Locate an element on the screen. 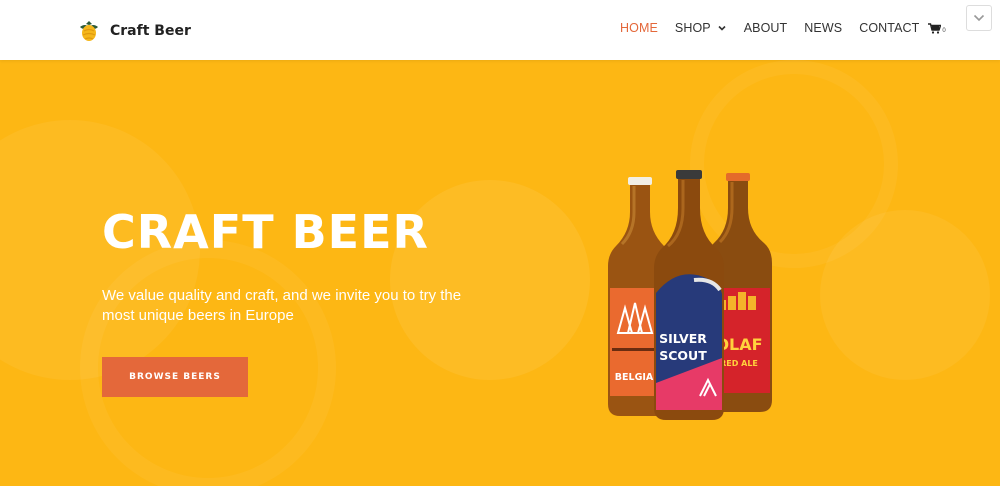  bottle-center-name-2: SCOUT is located at coordinates (683, 355).